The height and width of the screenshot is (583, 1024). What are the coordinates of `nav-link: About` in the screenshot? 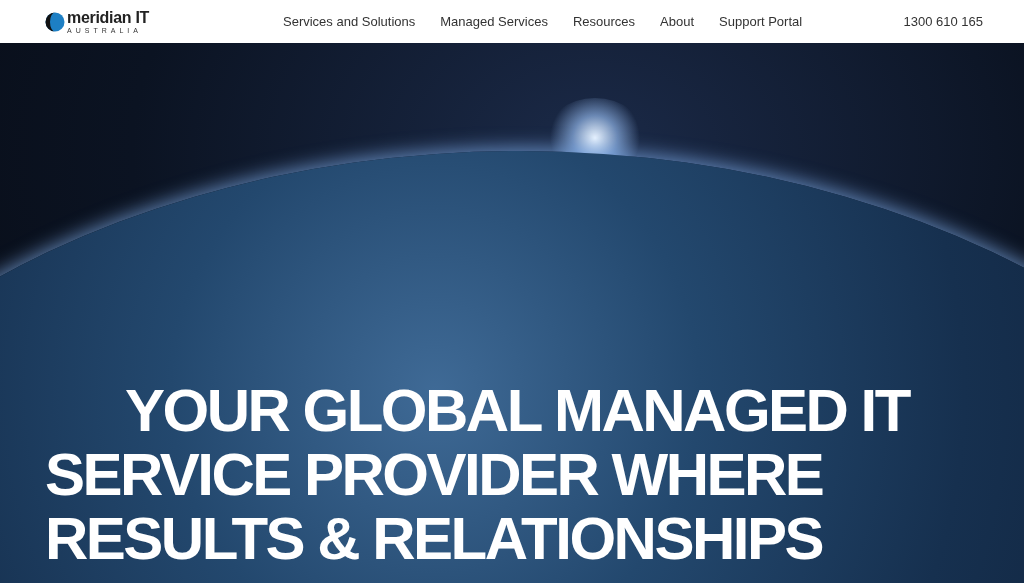 It's located at (677, 21).